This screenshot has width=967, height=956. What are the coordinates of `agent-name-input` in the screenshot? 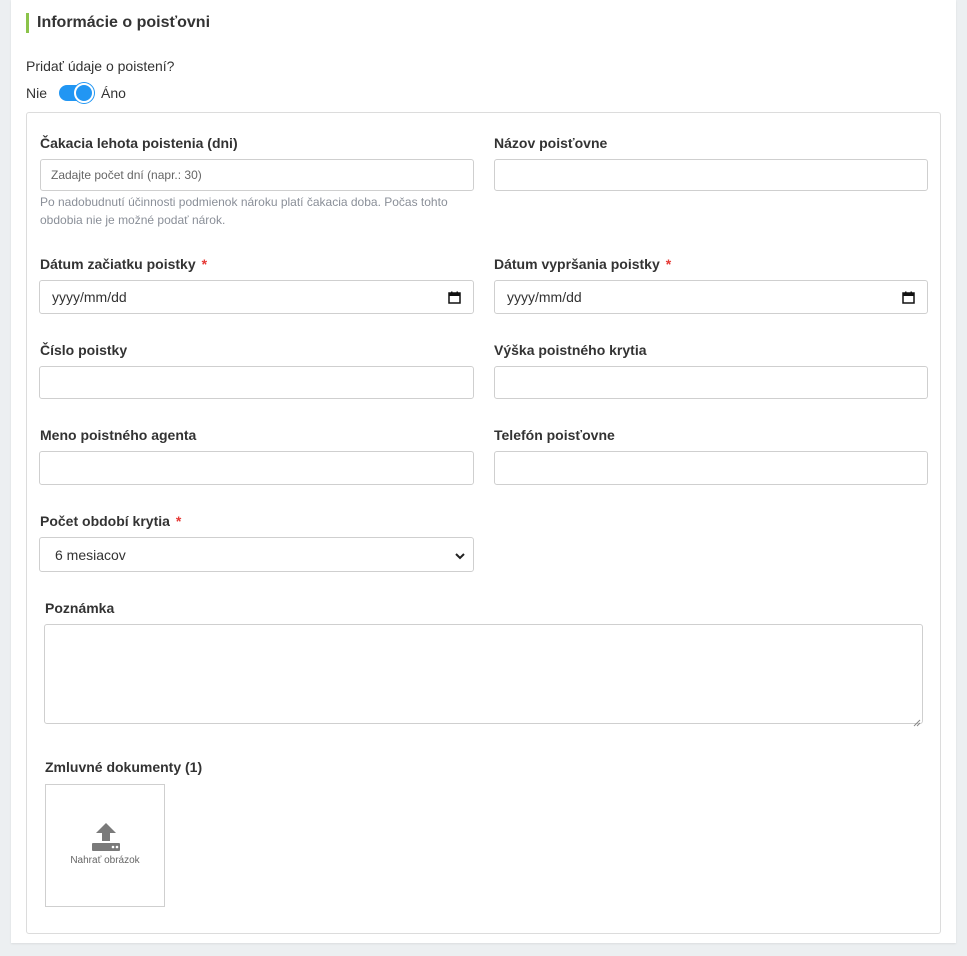 It's located at (256, 468).